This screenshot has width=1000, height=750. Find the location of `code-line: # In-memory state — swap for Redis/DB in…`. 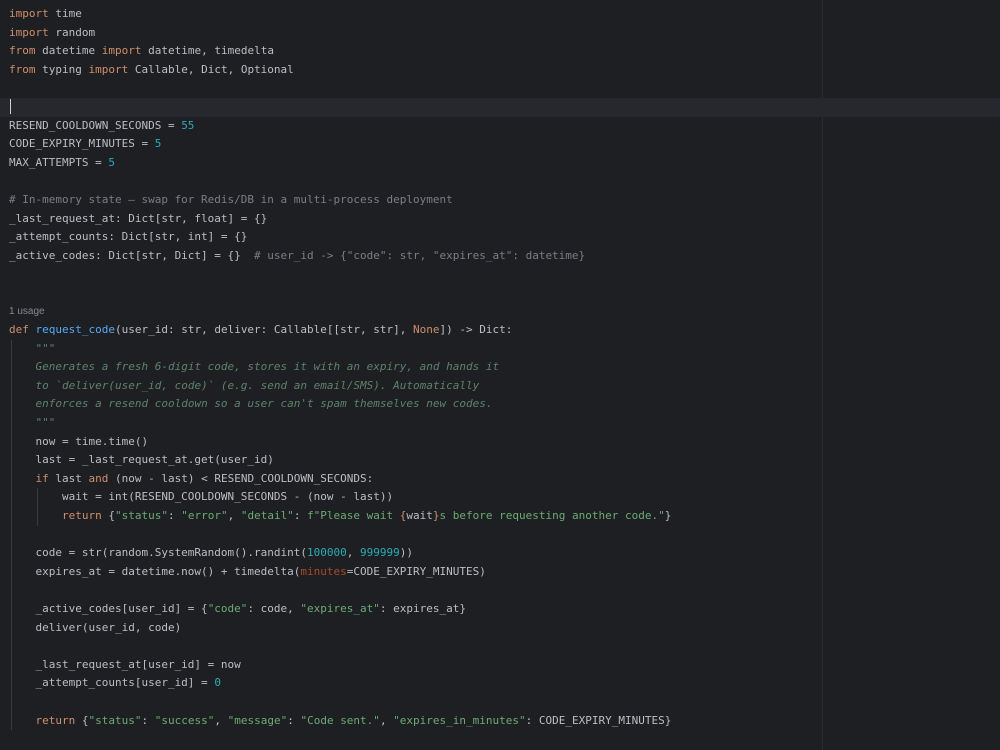

code-line: # In-memory state — swap for Redis/DB in… is located at coordinates (504, 200).